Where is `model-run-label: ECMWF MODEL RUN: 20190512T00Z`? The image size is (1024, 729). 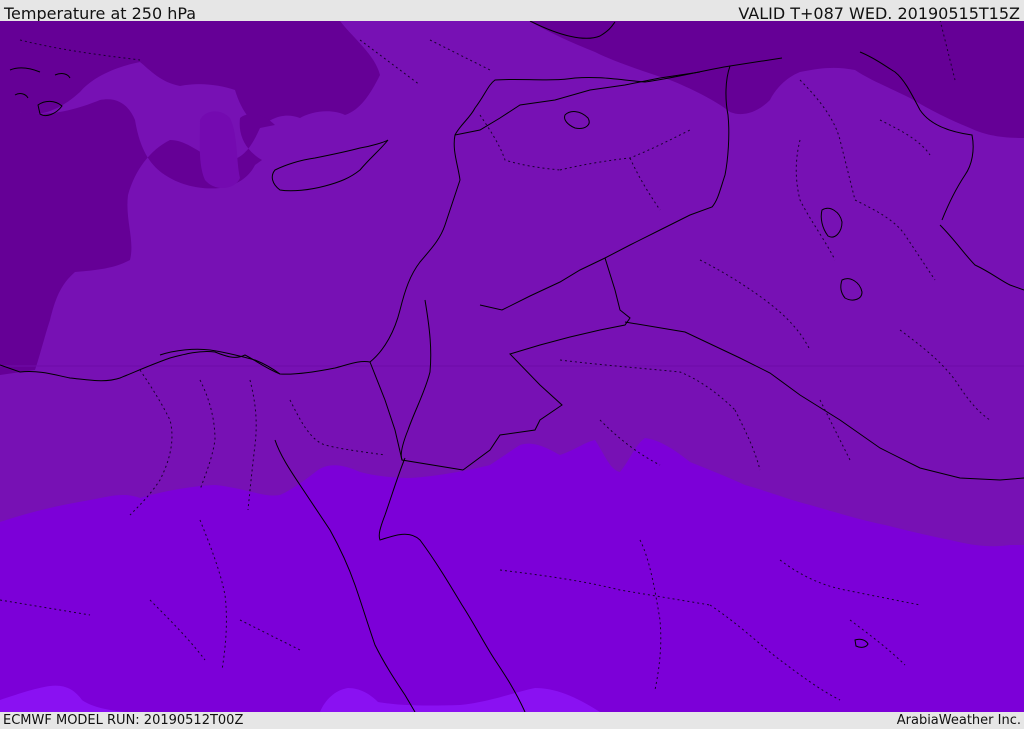 model-run-label: ECMWF MODEL RUN: 20190512T00Z is located at coordinates (123, 720).